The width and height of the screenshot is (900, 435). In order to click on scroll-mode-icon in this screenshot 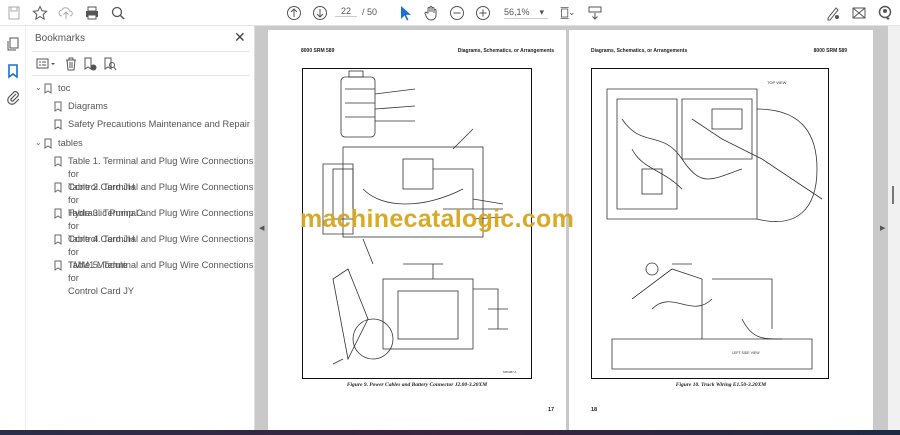, I will do `click(595, 13)`.